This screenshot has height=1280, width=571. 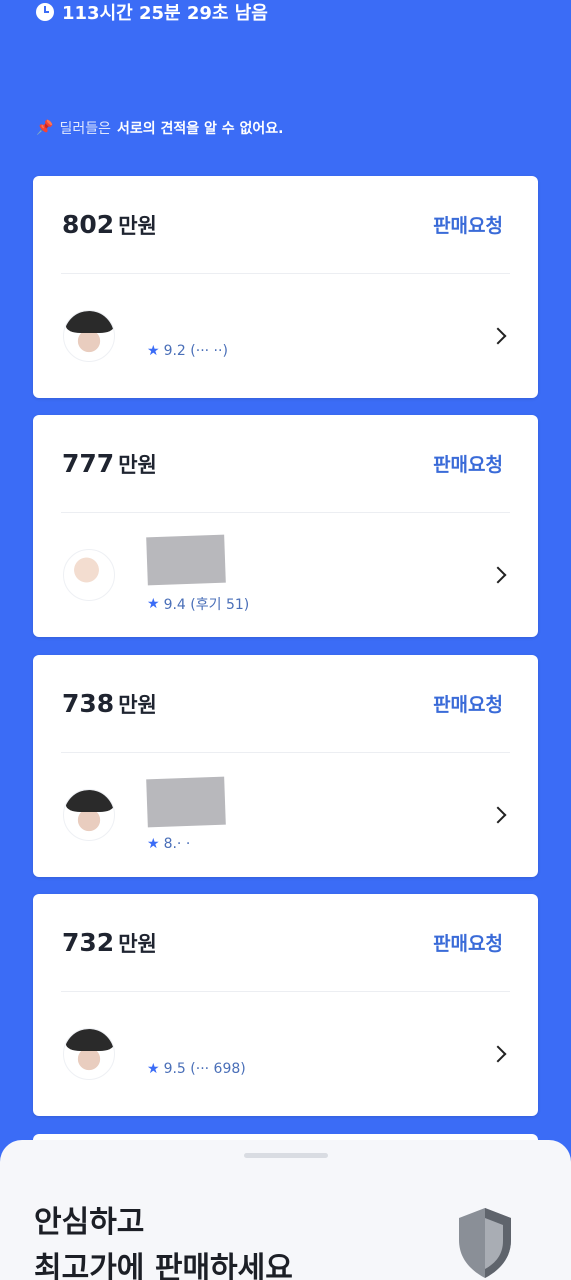 I want to click on dealer-rating: ★ 9.5 (··· 698), so click(x=196, y=1069).